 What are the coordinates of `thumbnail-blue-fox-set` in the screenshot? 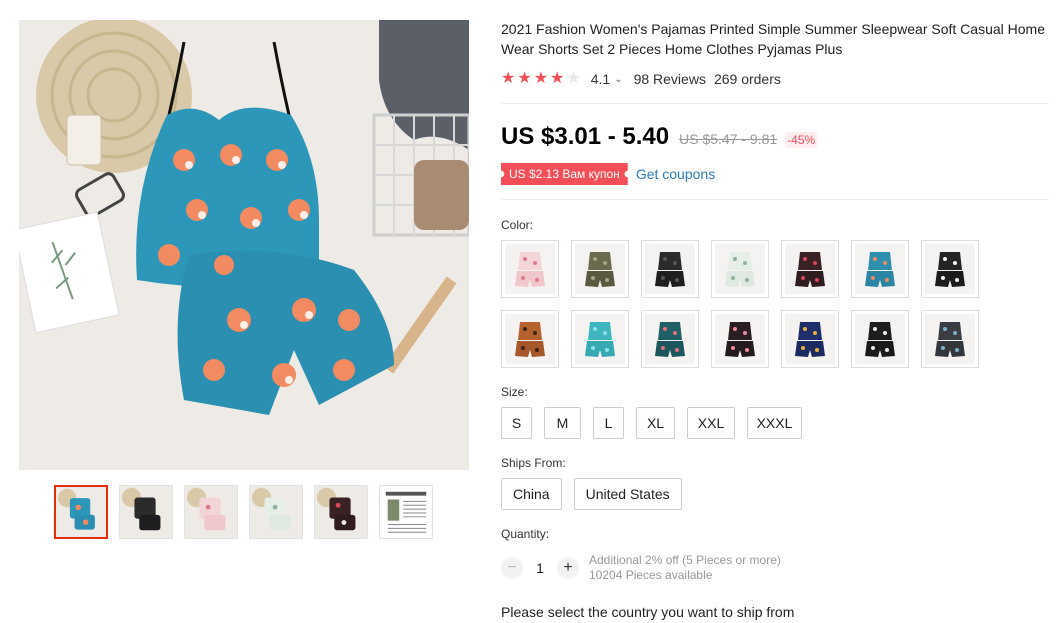 It's located at (81, 512).